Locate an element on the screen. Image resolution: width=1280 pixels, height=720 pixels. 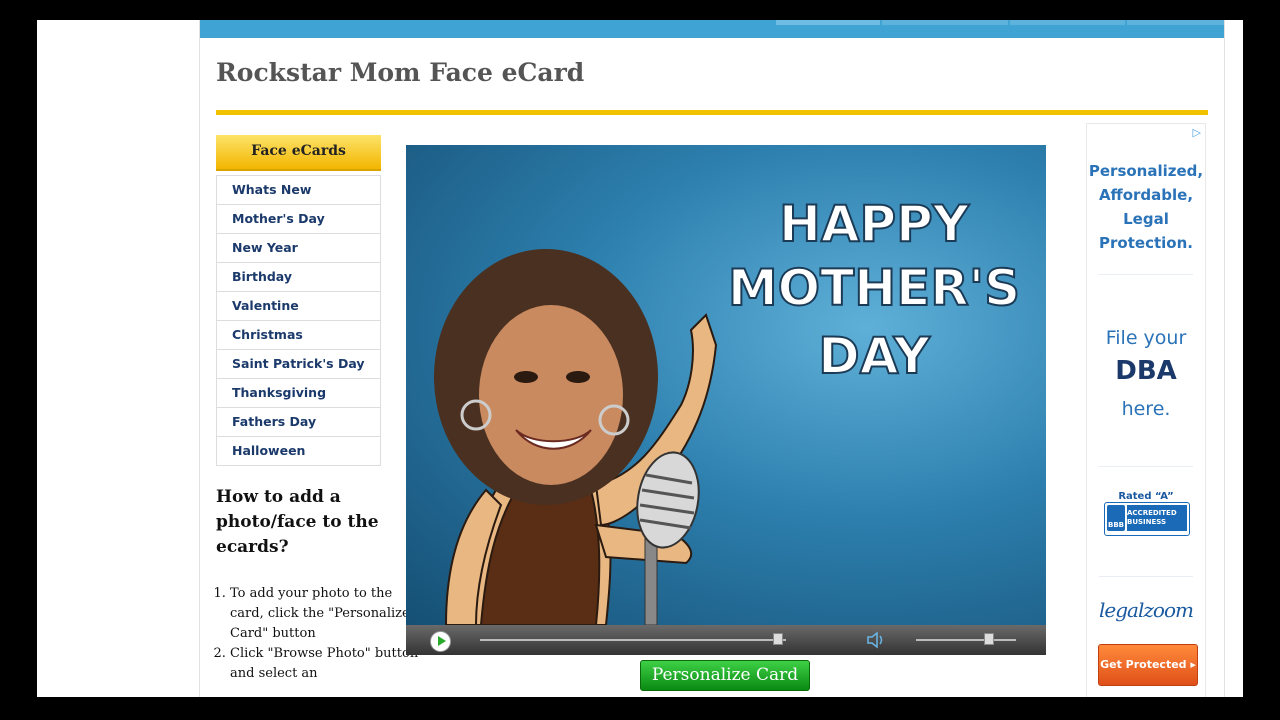
ad-line: Protection. is located at coordinates (1146, 243).